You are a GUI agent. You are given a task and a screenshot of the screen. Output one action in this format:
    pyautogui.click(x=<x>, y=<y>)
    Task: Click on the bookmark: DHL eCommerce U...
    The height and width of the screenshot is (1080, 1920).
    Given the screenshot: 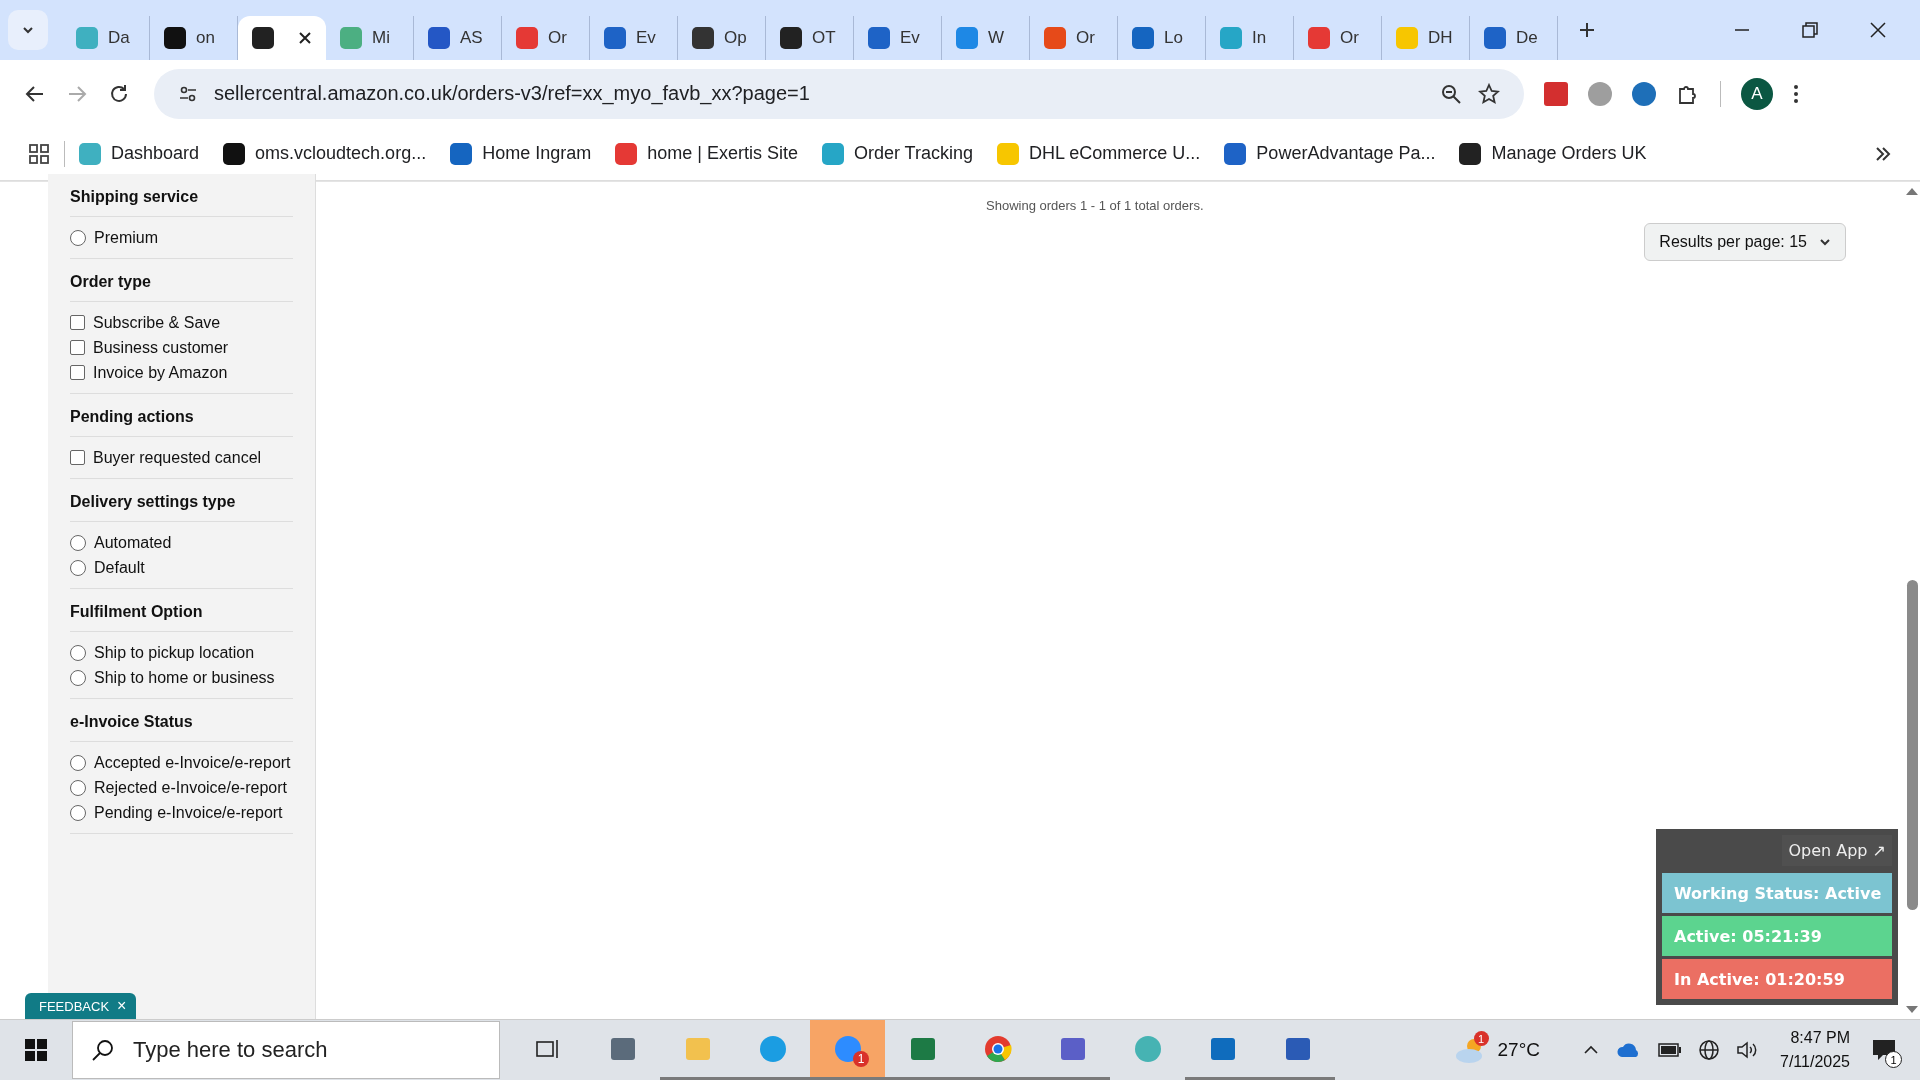 What is the action you would take?
    pyautogui.click(x=1099, y=153)
    